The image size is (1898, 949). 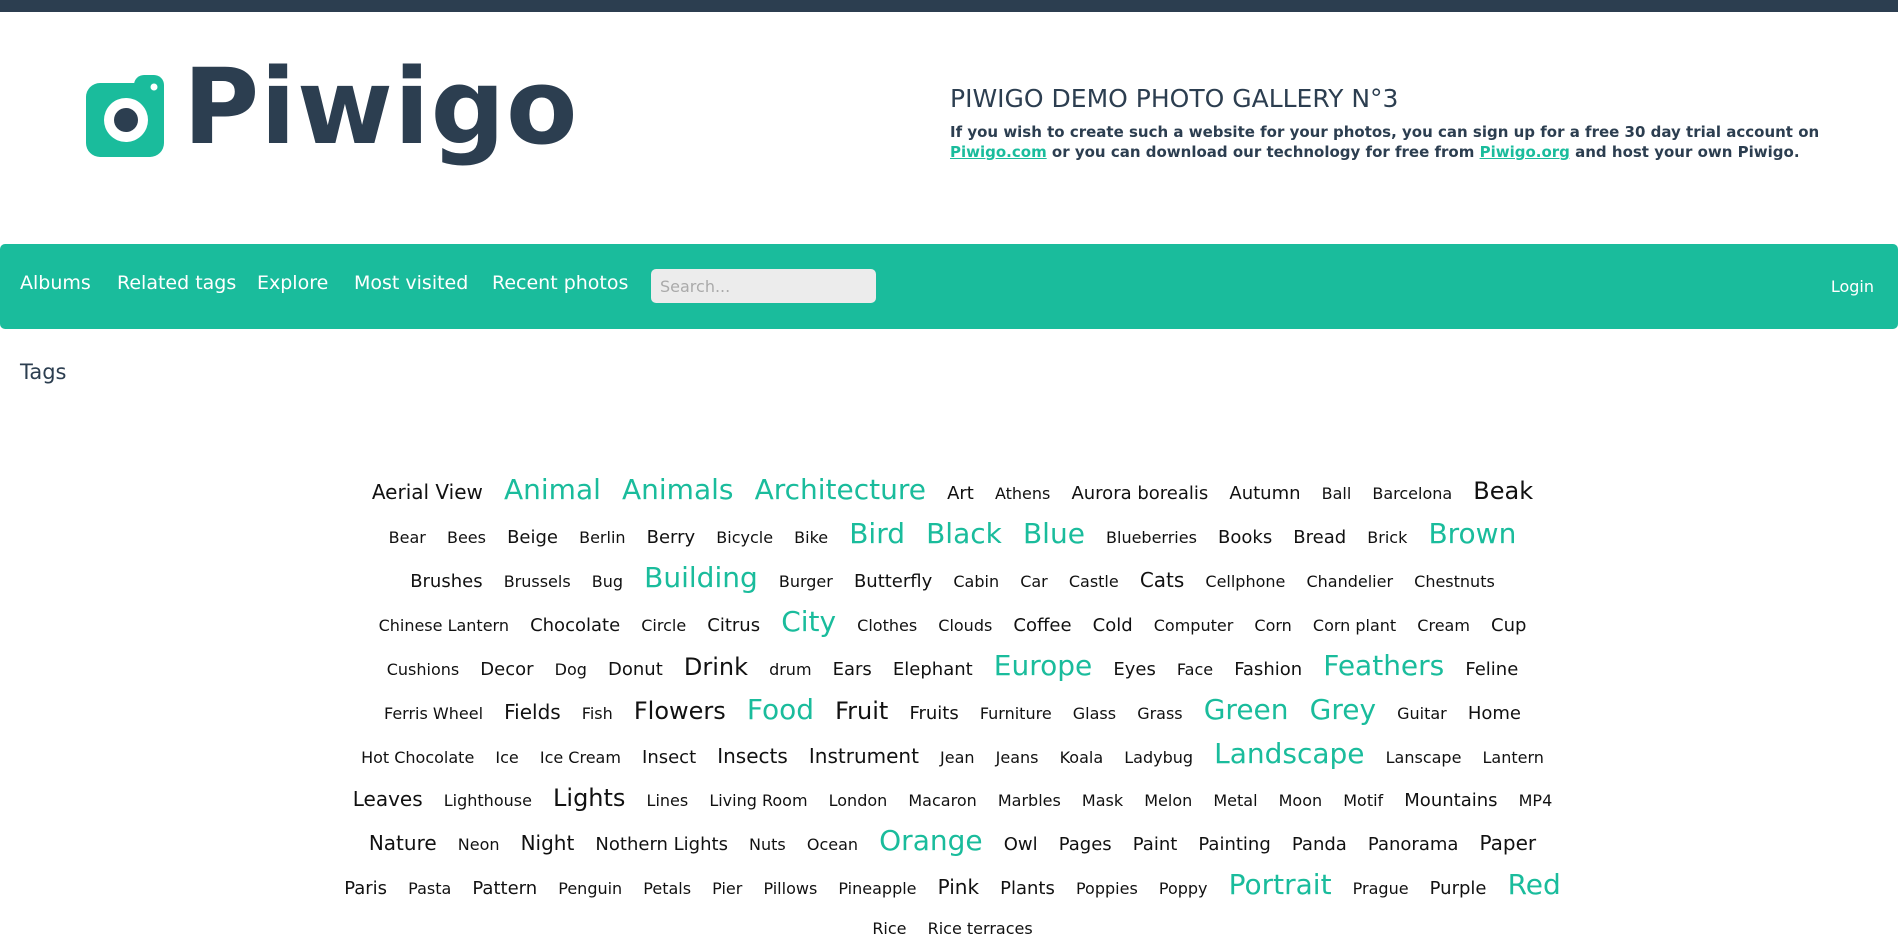 I want to click on tag-link: Cabin, so click(x=976, y=582).